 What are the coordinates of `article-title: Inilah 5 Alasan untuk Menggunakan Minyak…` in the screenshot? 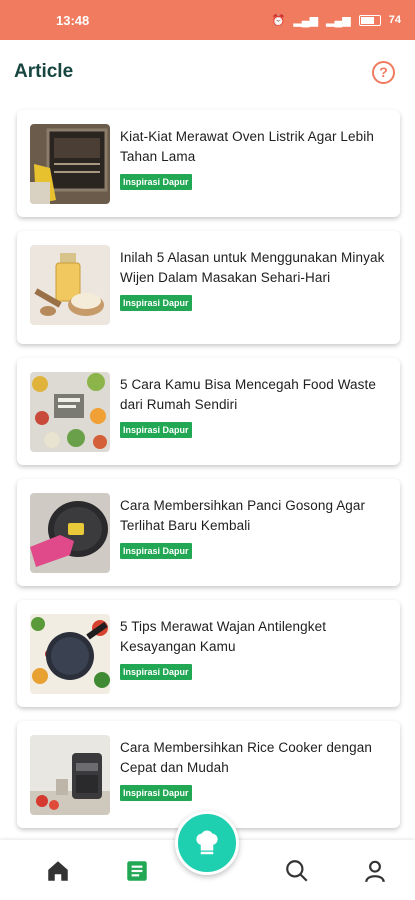 It's located at (254, 268).